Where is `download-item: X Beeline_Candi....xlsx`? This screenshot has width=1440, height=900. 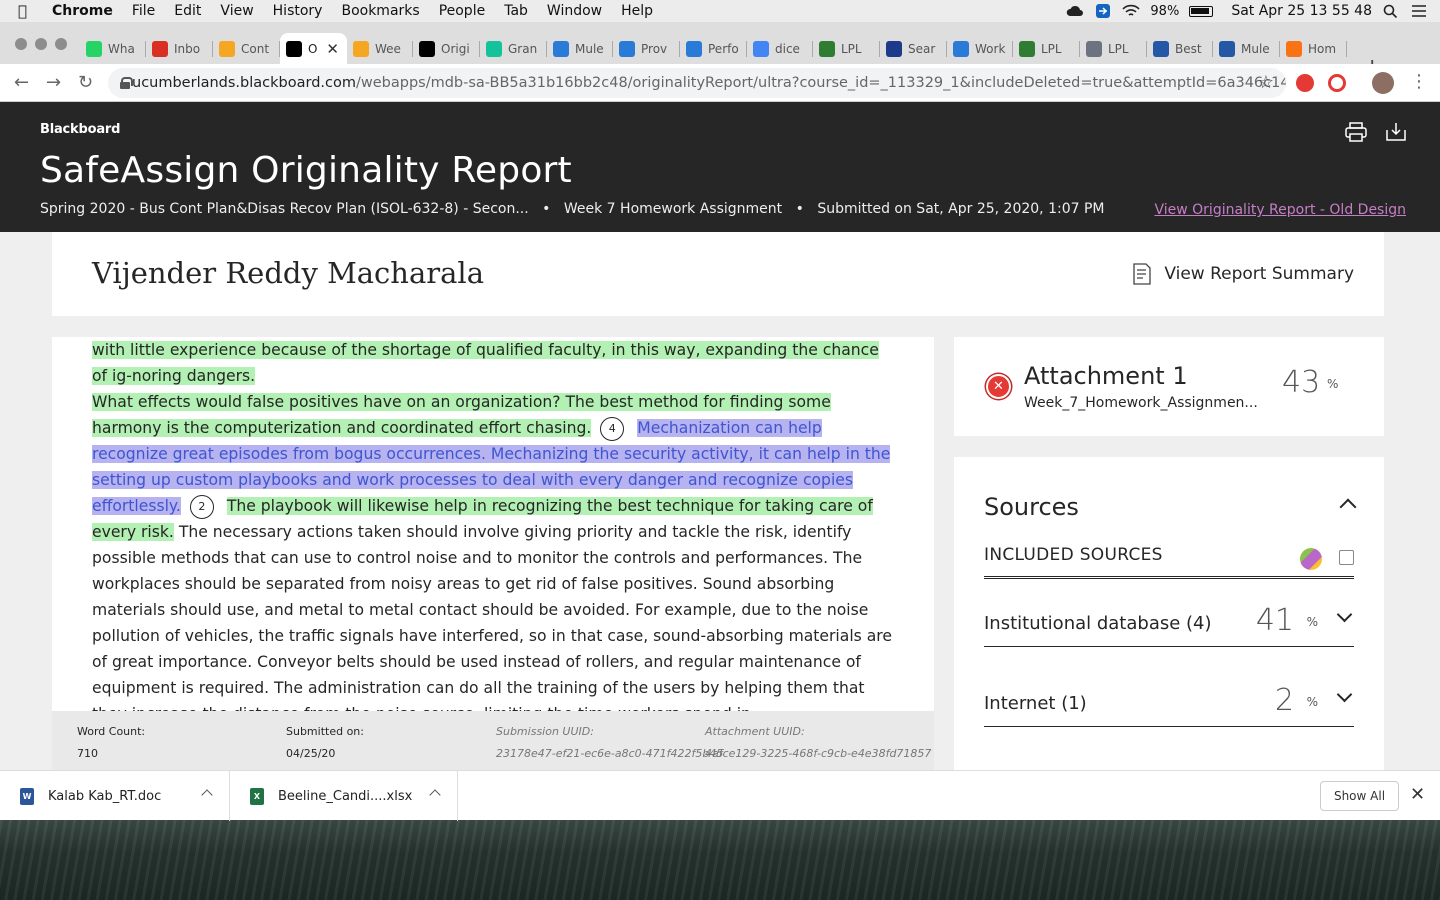
download-item: X Beeline_Candi....xlsx is located at coordinates (344, 796).